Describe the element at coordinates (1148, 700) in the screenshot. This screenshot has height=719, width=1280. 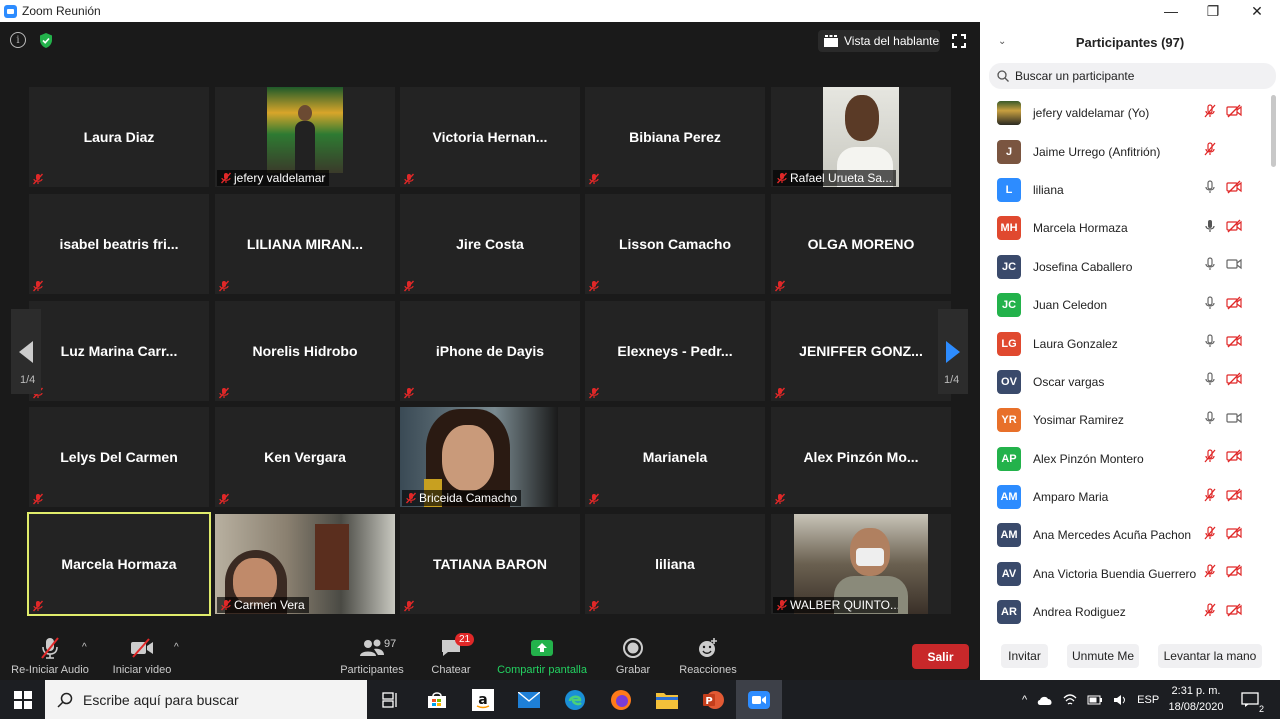
I see `language-indicator: ESP` at that location.